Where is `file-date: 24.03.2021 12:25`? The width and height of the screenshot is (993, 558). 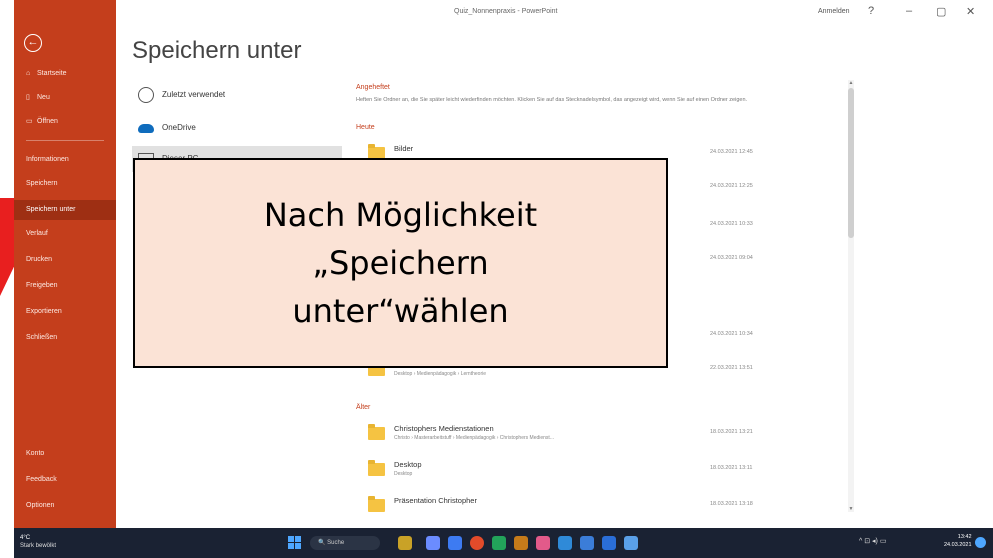
file-date: 24.03.2021 12:25 is located at coordinates (731, 186).